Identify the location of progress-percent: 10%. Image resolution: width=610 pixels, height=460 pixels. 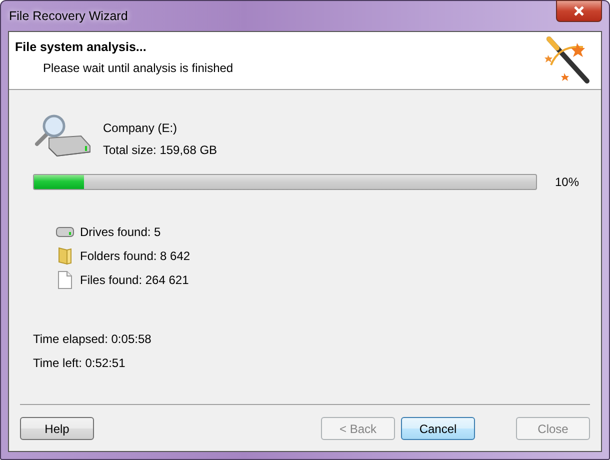
(567, 182).